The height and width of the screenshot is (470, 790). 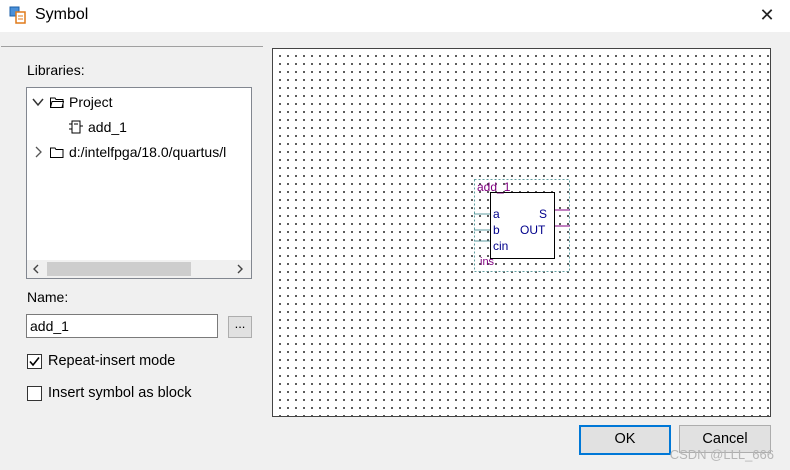 What do you see at coordinates (533, 230) in the screenshot?
I see `pin-out-label: OUT` at bounding box center [533, 230].